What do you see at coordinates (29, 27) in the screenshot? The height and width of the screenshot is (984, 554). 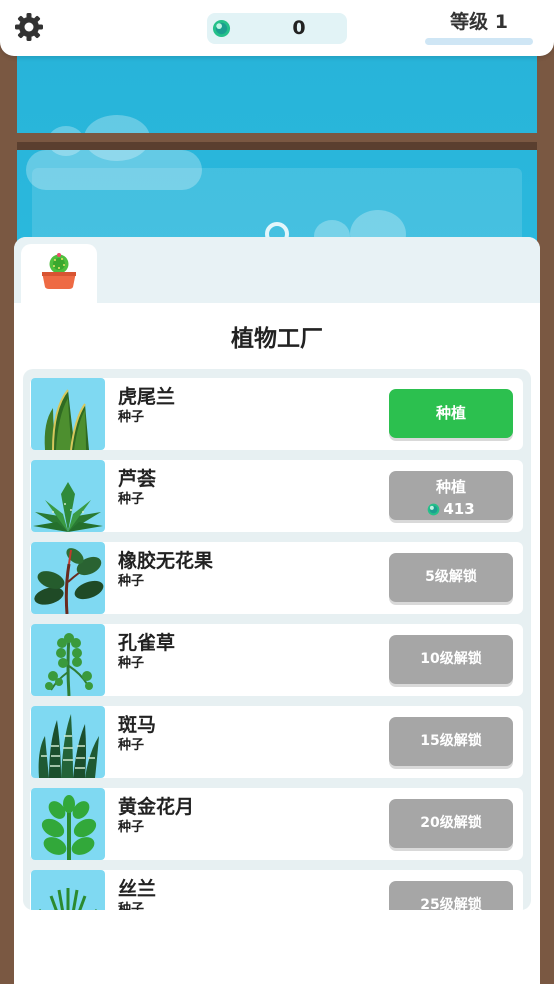 I see `gear-icon` at bounding box center [29, 27].